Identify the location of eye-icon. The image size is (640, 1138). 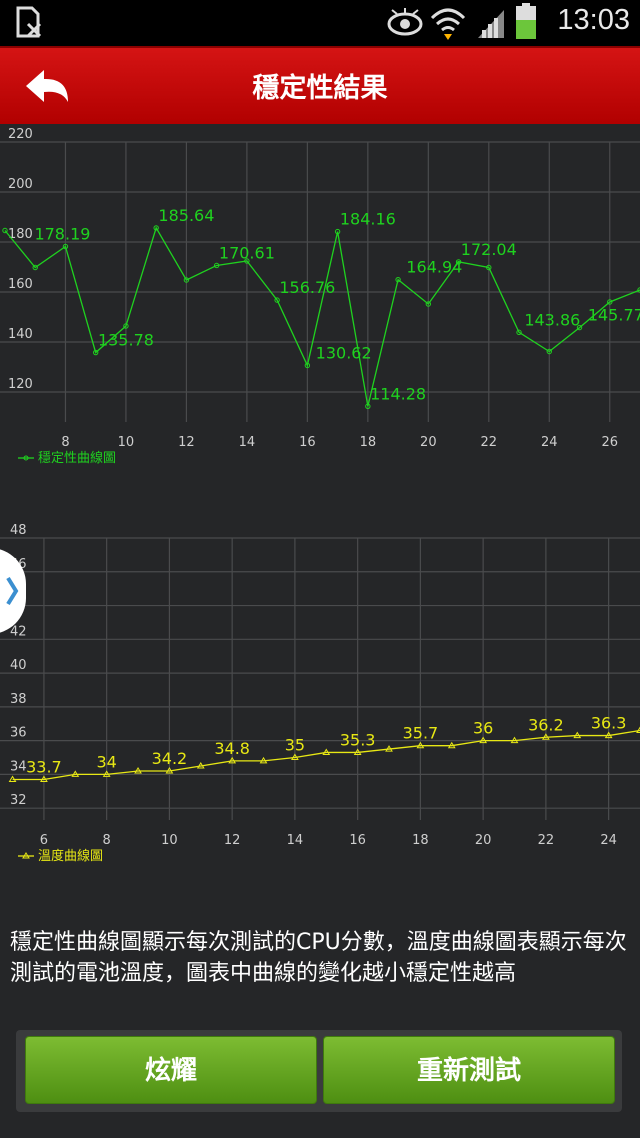
(405, 22).